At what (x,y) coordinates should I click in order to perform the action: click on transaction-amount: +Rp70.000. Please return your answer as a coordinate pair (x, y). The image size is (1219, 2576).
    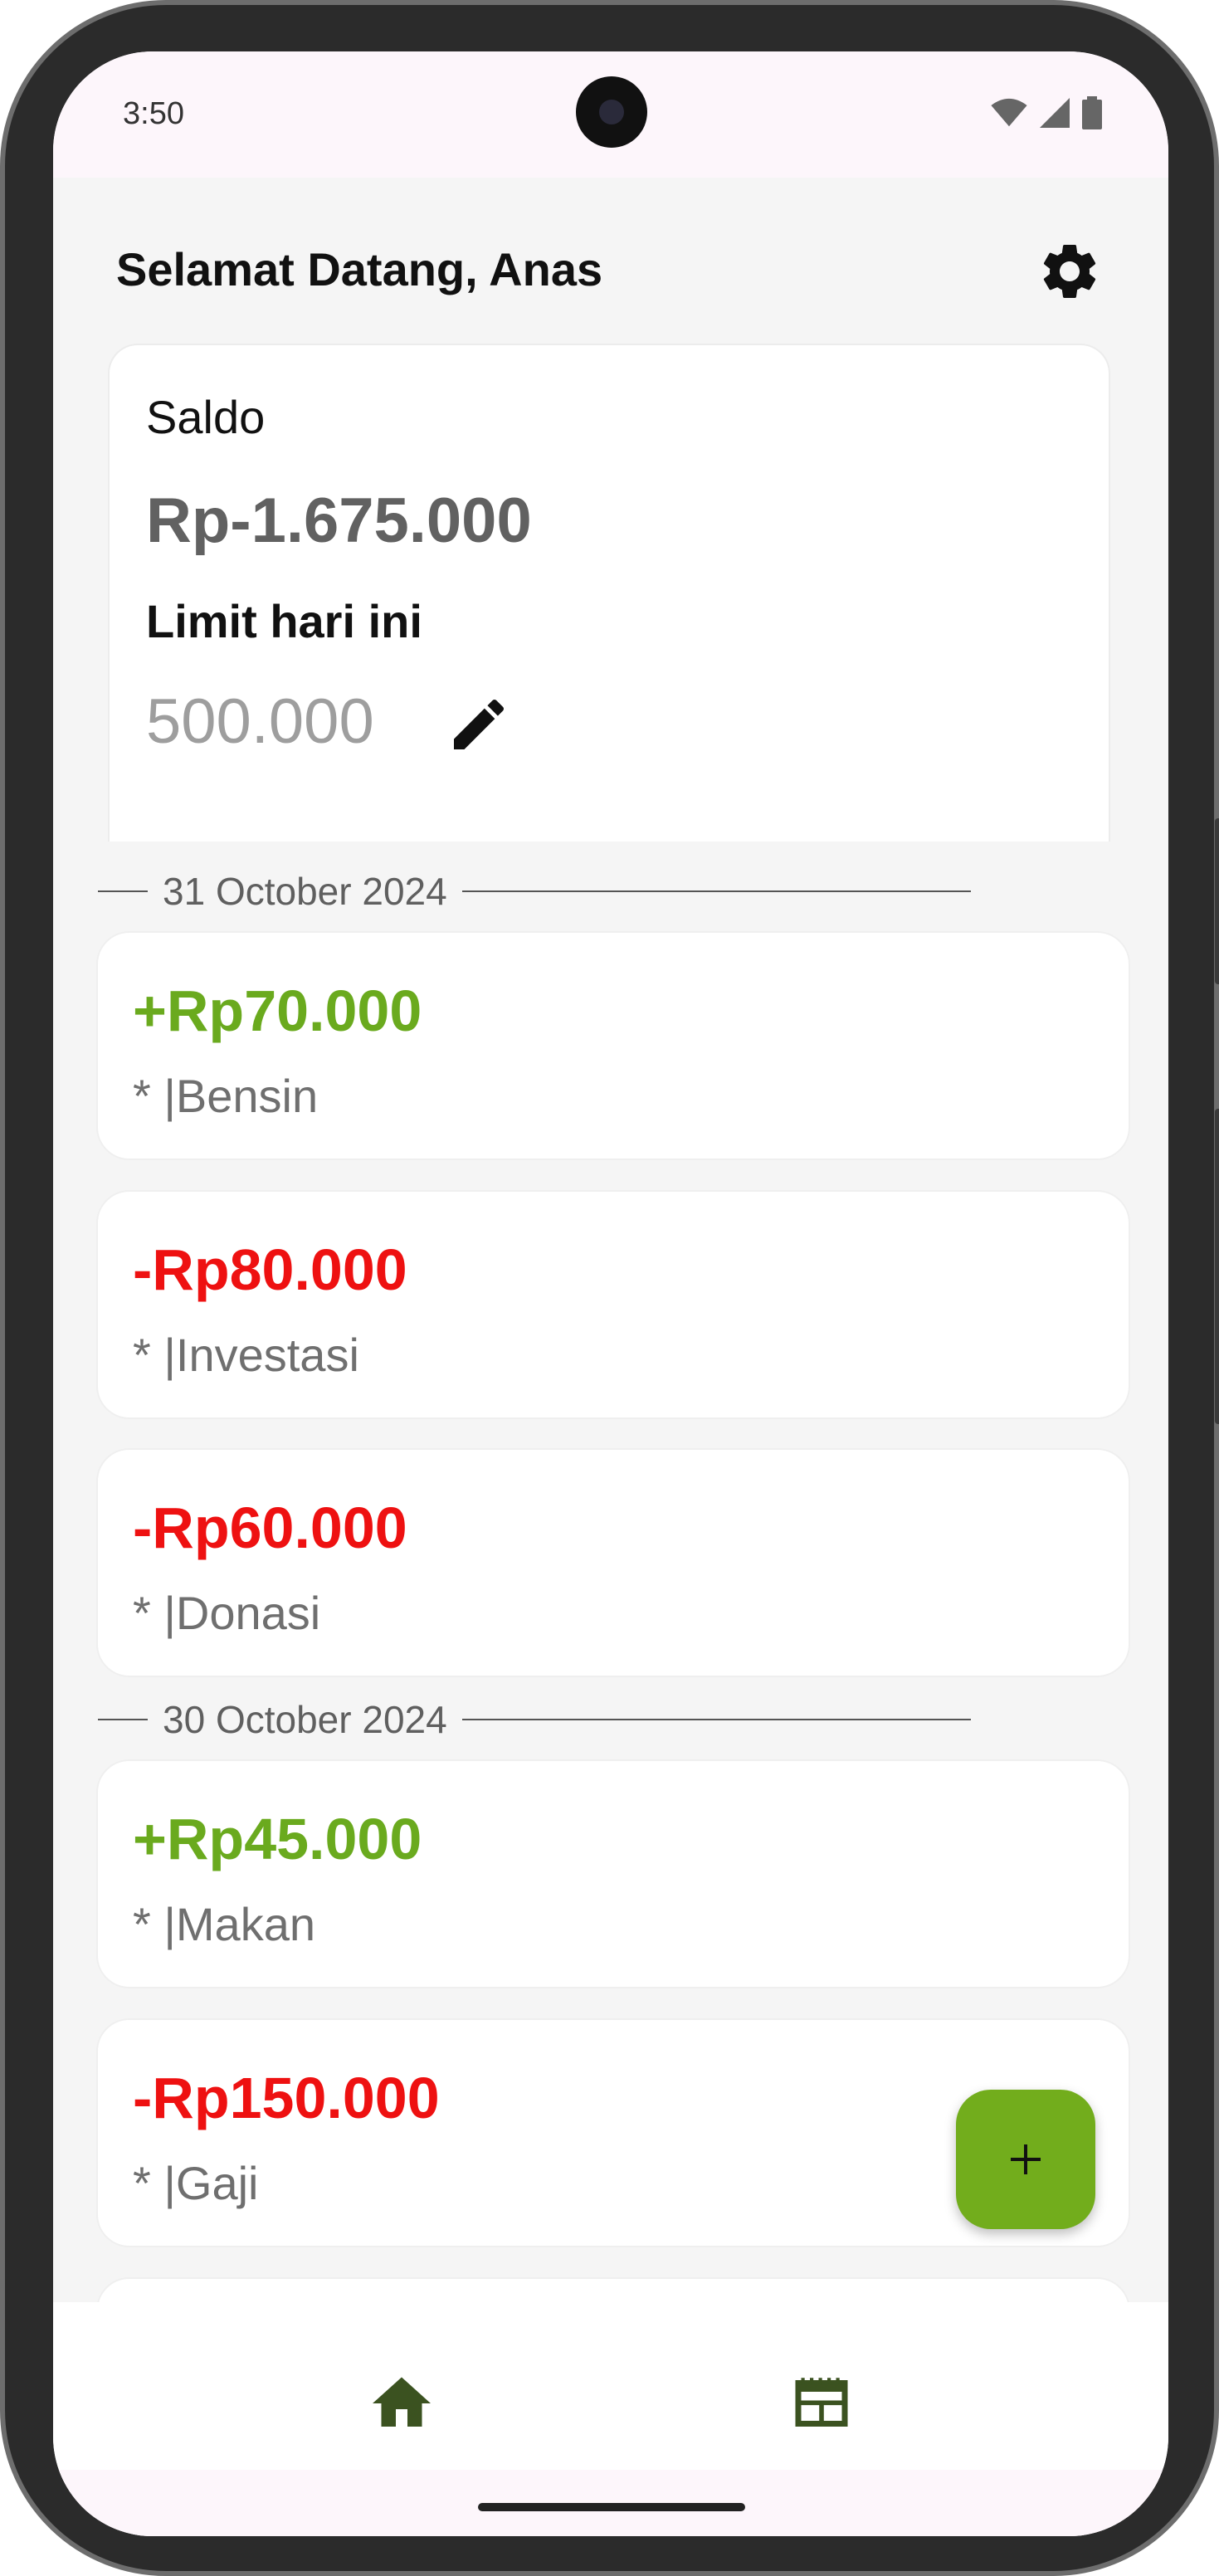
    Looking at the image, I should click on (277, 1011).